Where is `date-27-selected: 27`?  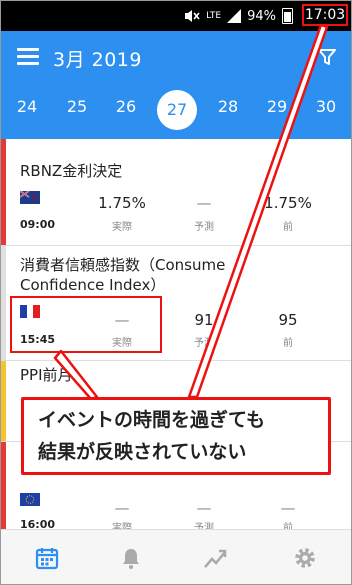
date-27-selected: 27 is located at coordinates (177, 110).